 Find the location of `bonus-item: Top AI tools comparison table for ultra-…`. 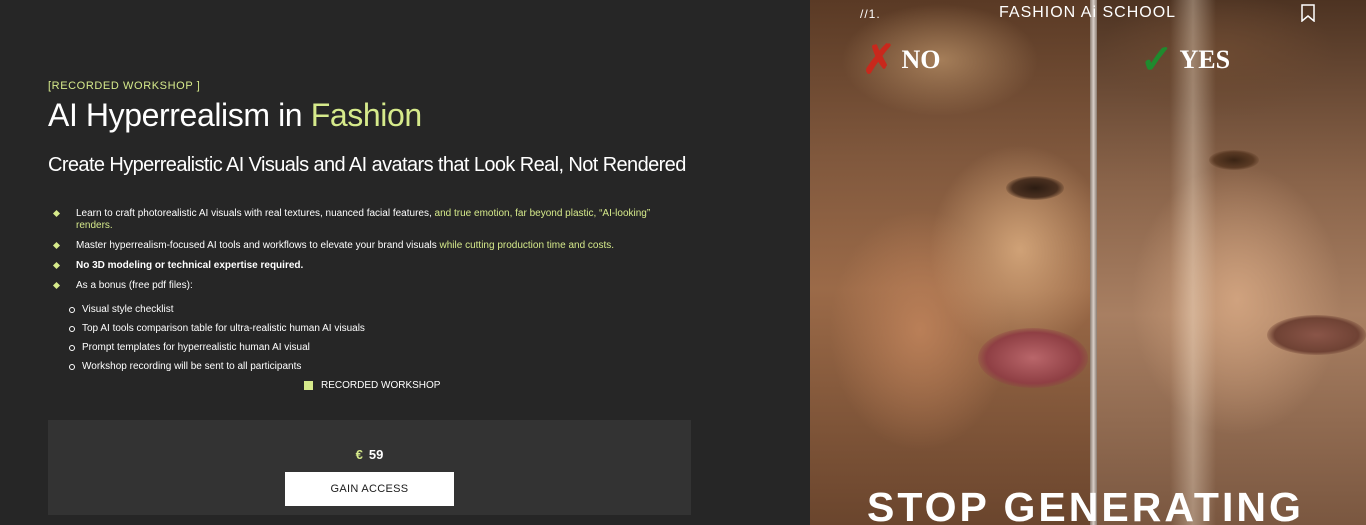

bonus-item: Top AI tools comparison table for ultra-… is located at coordinates (216, 329).